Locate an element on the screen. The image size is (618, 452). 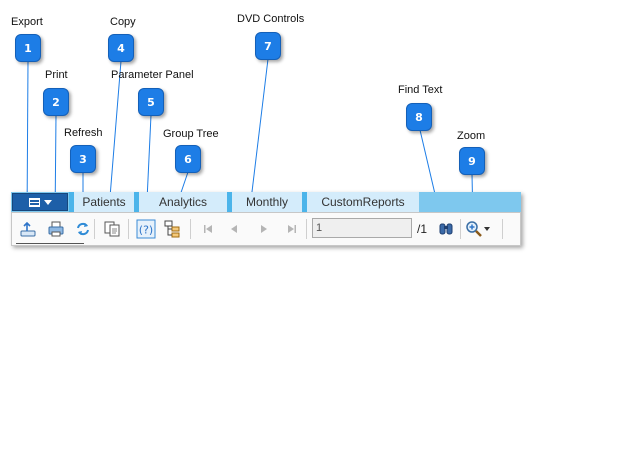
callout-badge-7: 7 is located at coordinates (268, 46).